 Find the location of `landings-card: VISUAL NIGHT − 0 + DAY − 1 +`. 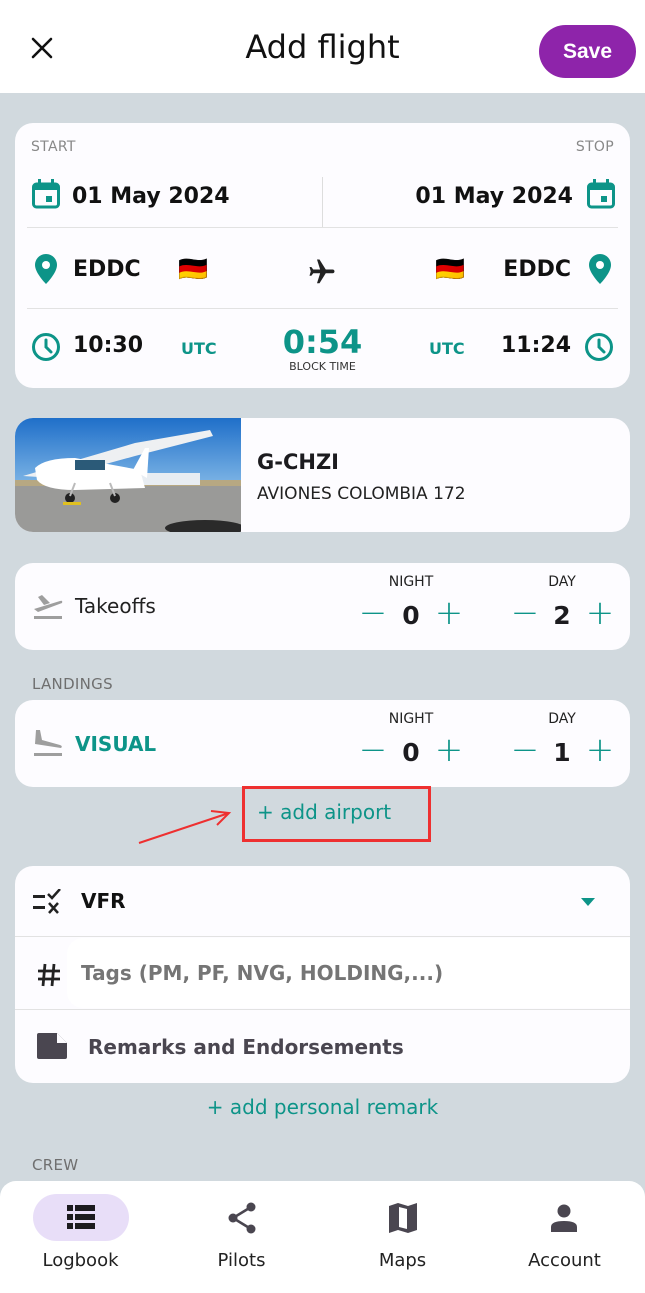

landings-card: VISUAL NIGHT − 0 + DAY − 1 + is located at coordinates (322, 743).